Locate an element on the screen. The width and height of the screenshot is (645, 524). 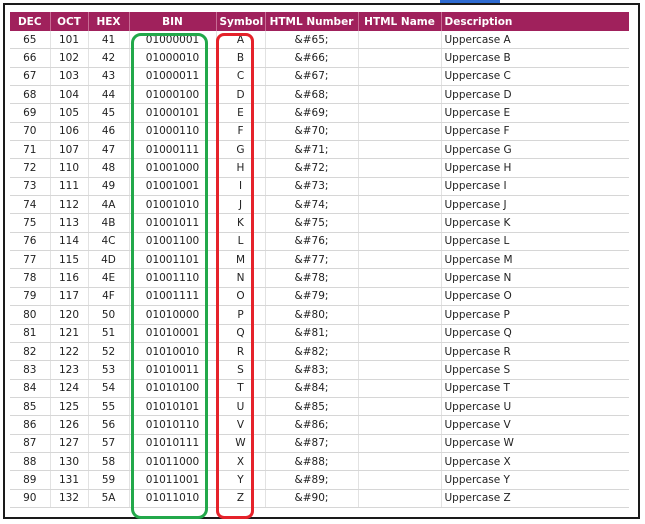
table-row: 77 115 4D 01001101 M &#77; Uppercase M is located at coordinates (319, 260).